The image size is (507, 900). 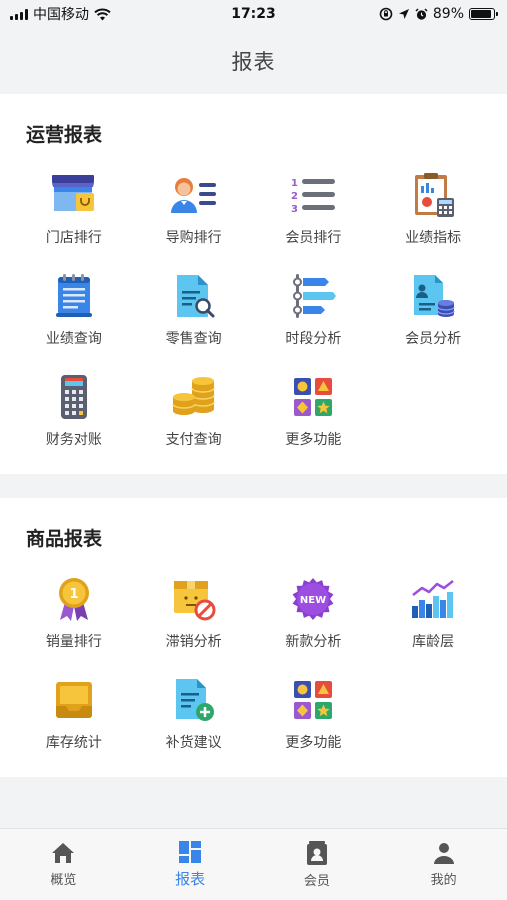 I want to click on clipboard-chart-icon, so click(x=433, y=195).